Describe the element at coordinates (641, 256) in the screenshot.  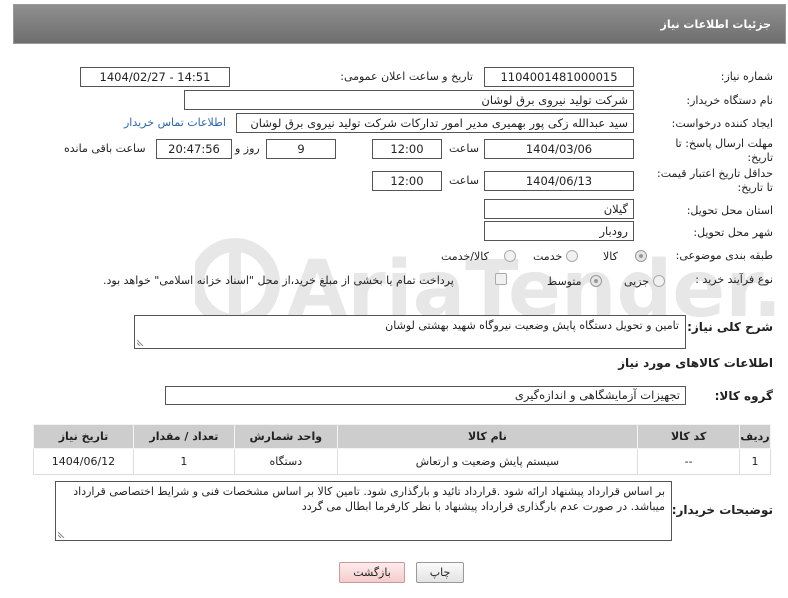
I see `category-goods-radio` at that location.